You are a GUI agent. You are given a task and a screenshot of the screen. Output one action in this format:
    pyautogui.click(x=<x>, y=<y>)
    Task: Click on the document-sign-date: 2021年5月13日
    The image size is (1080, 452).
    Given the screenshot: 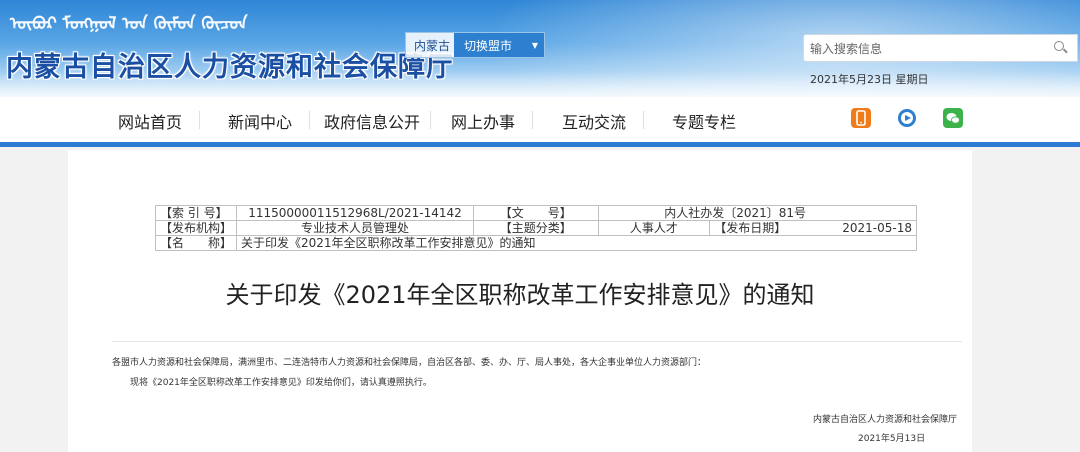 What is the action you would take?
    pyautogui.click(x=892, y=439)
    